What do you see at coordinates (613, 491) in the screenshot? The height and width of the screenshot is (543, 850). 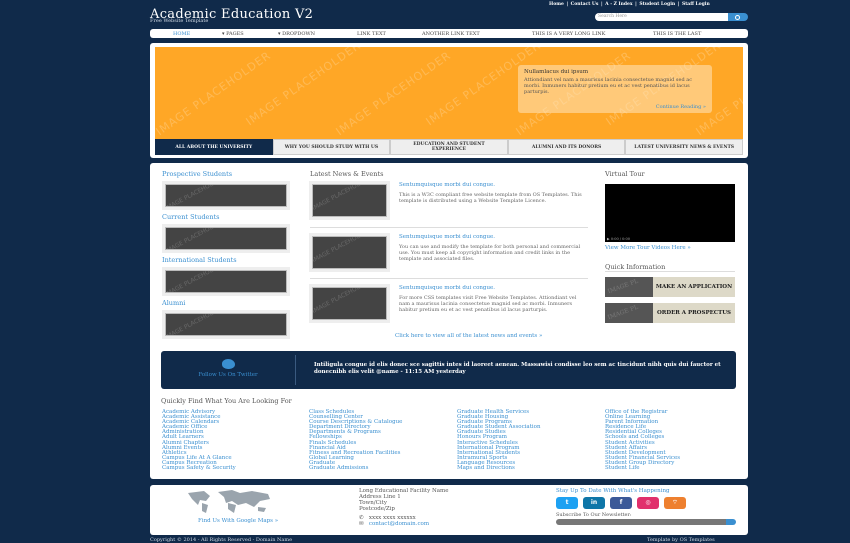 I see `stay-up-to-date: Stay Up To Date With What's Happening` at bounding box center [613, 491].